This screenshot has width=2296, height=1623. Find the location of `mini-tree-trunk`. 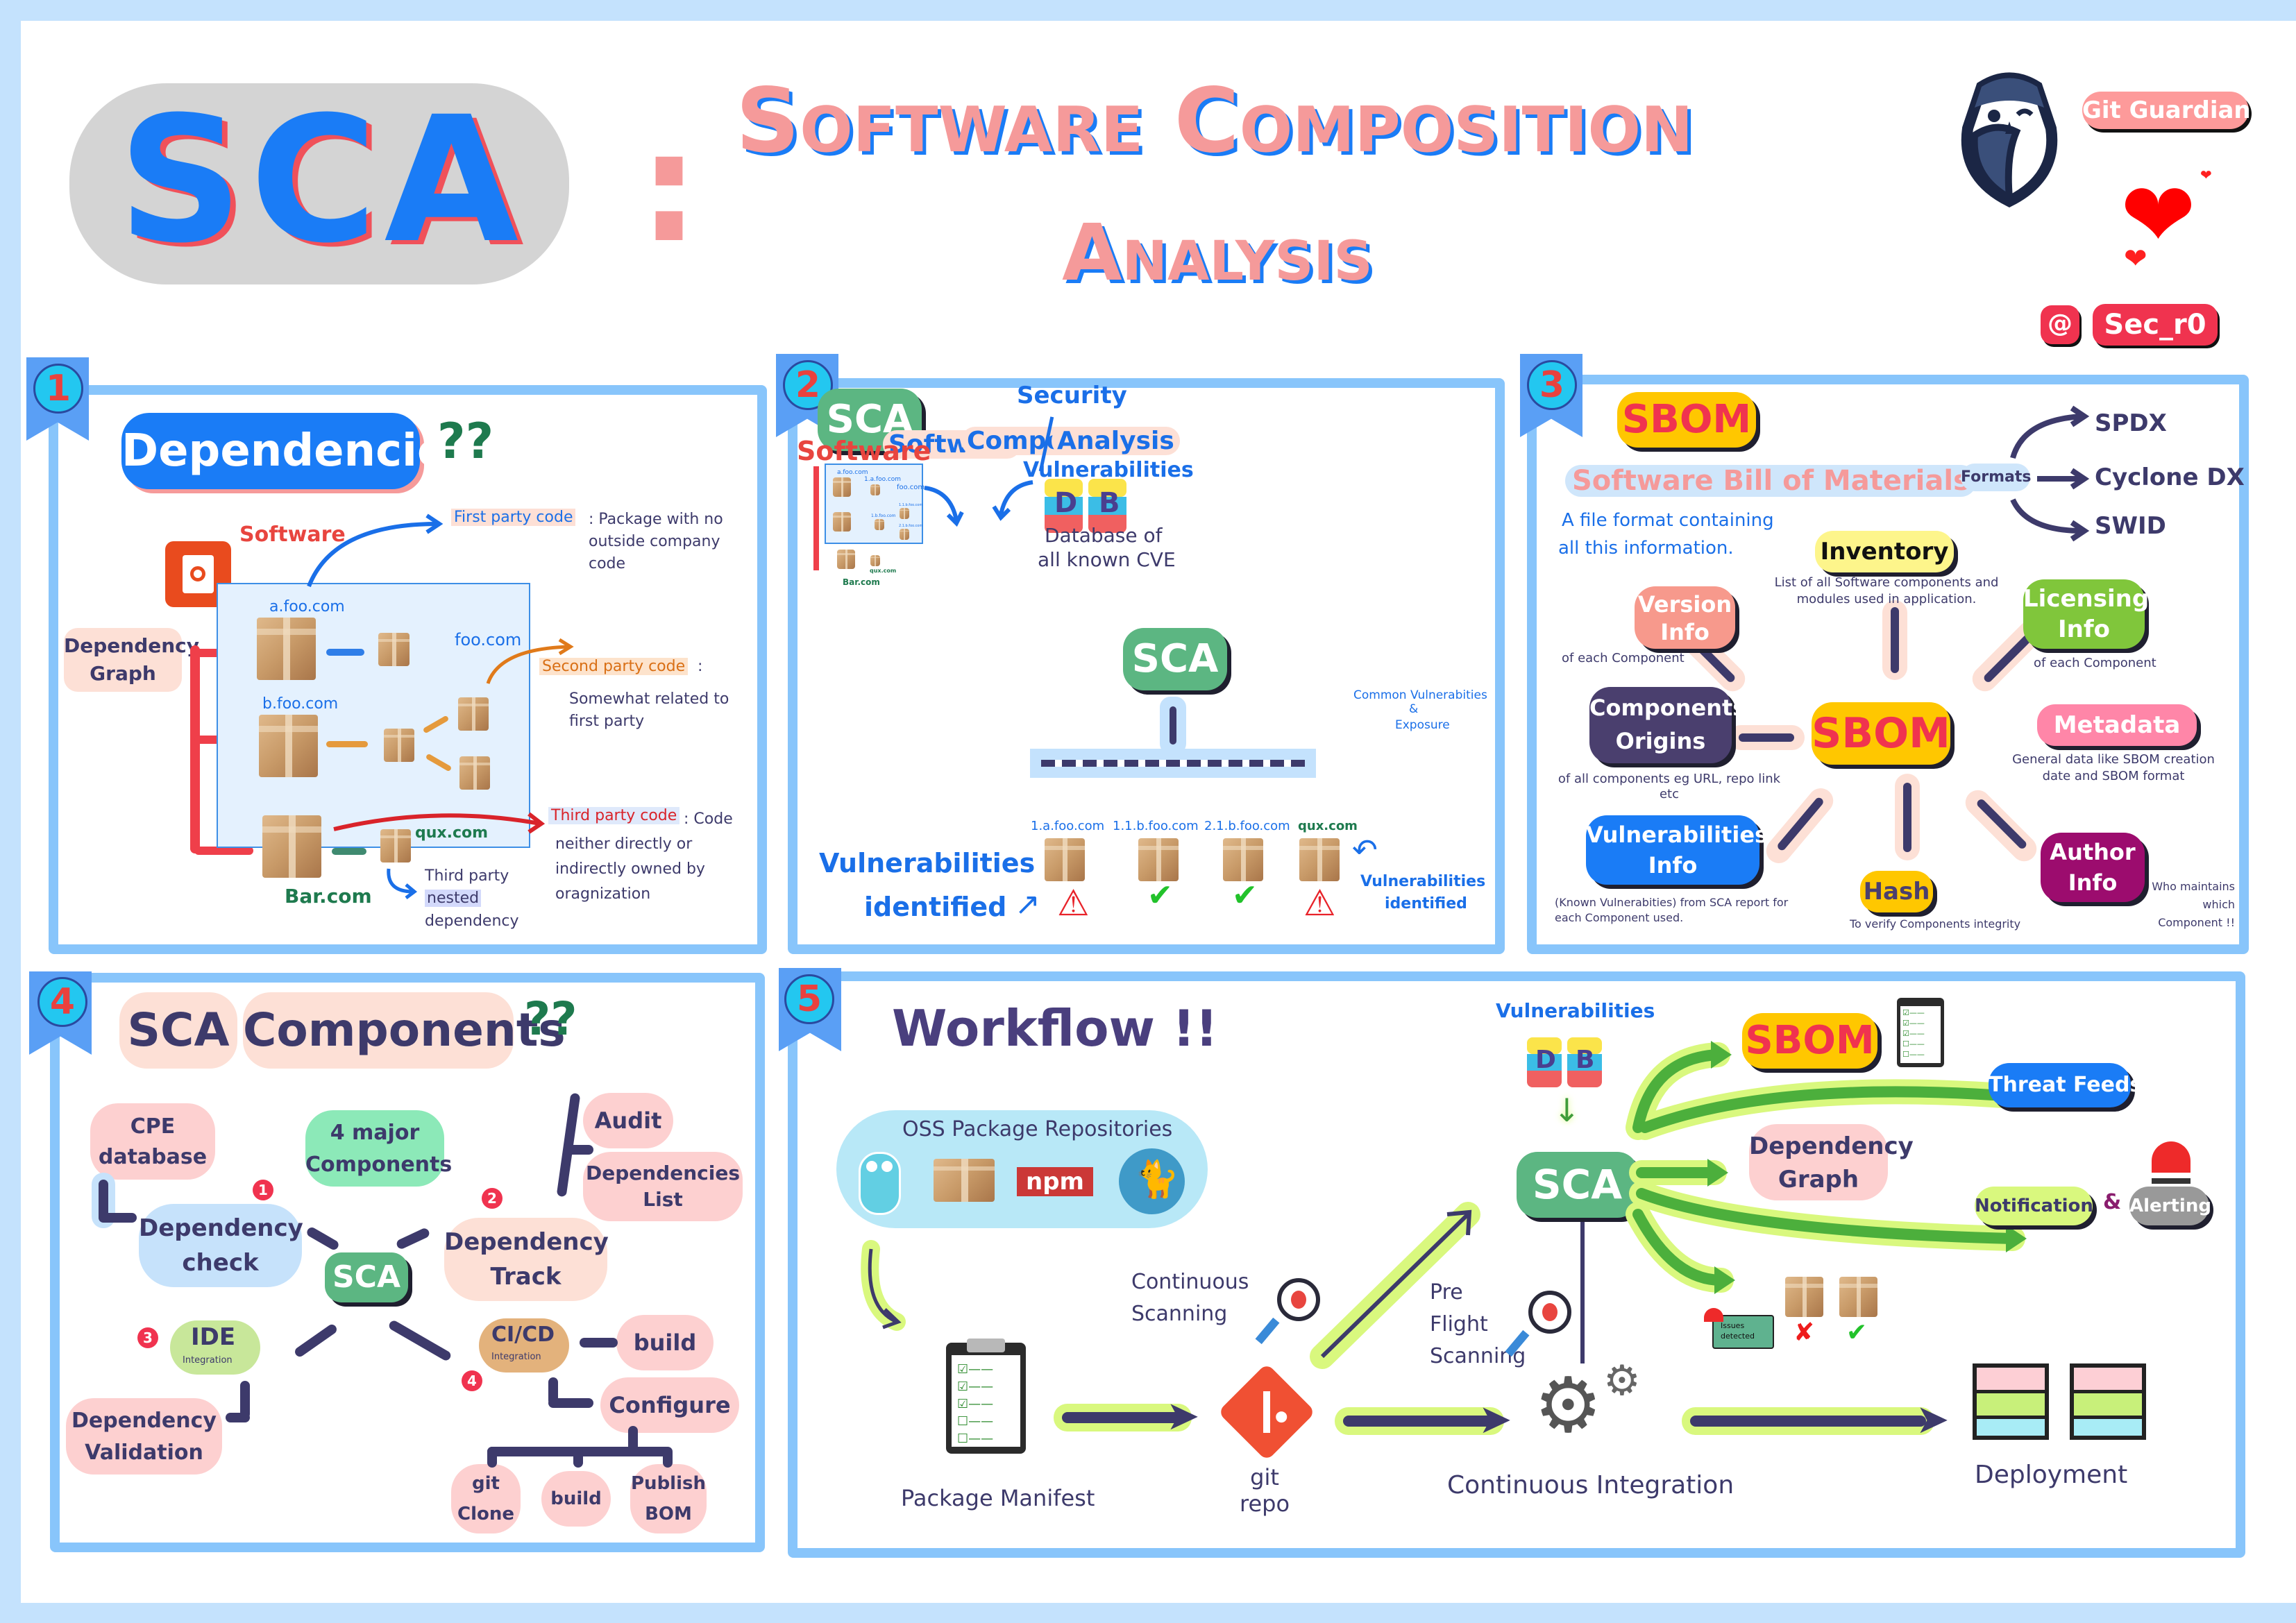

mini-tree-trunk is located at coordinates (816, 518).